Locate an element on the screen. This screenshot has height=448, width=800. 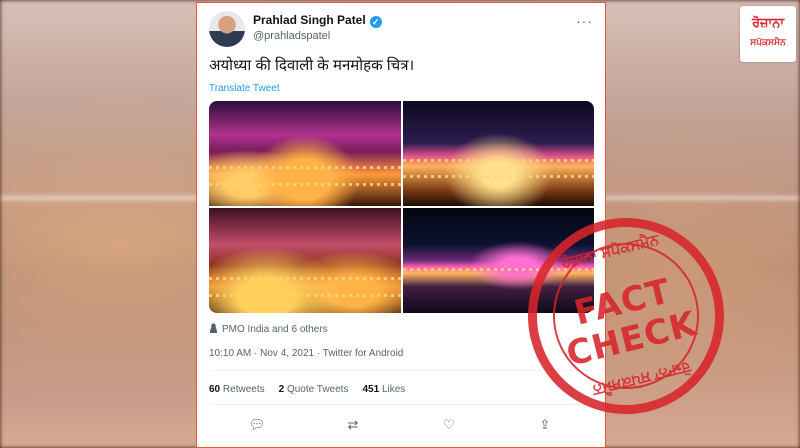
reply-icon: 💬︎ is located at coordinates (257, 425).